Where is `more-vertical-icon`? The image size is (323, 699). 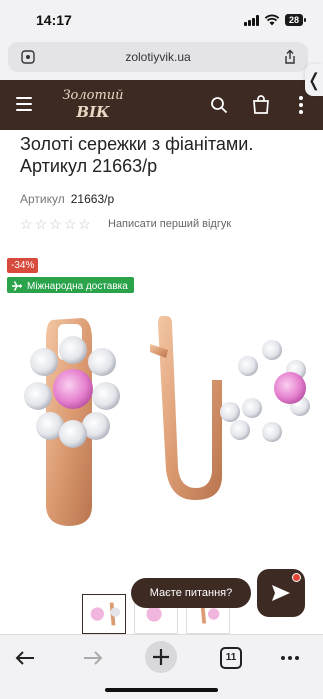 more-vertical-icon is located at coordinates (301, 105).